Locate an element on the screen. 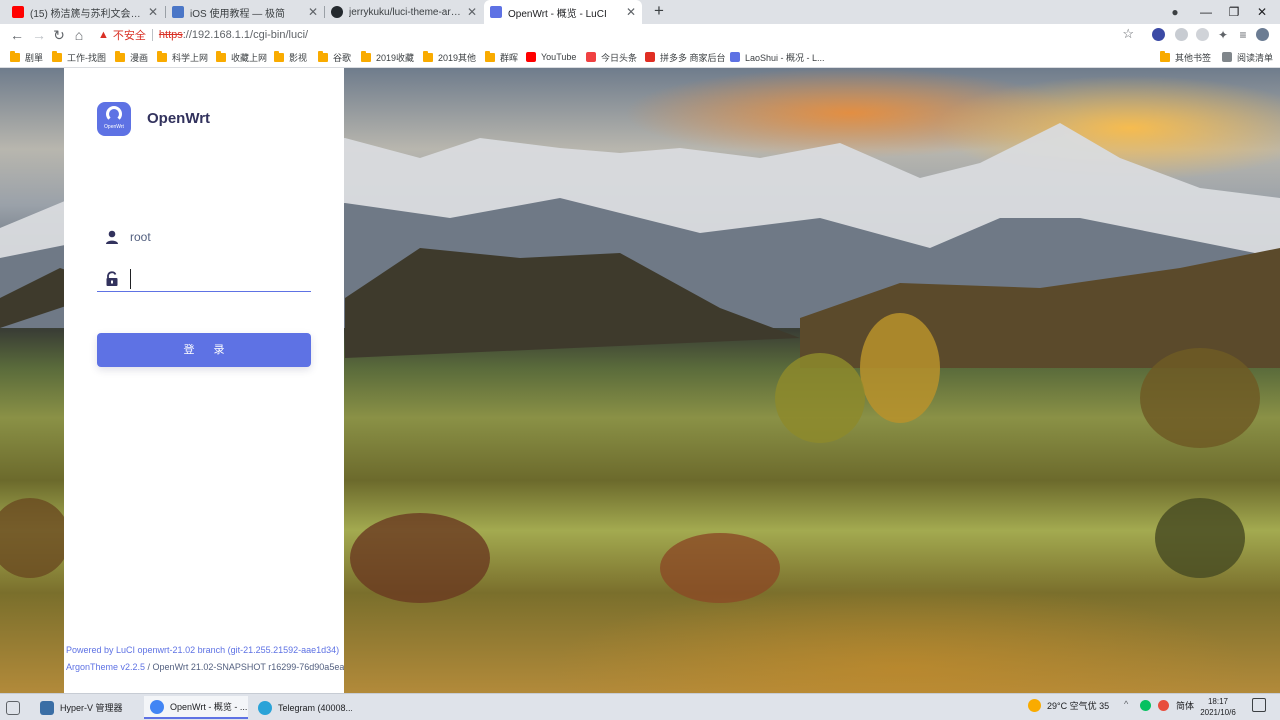 Image resolution: width=1280 pixels, height=720 pixels. tab-title: jerrykuku/luci-theme-argon: · is located at coordinates (405, 12).